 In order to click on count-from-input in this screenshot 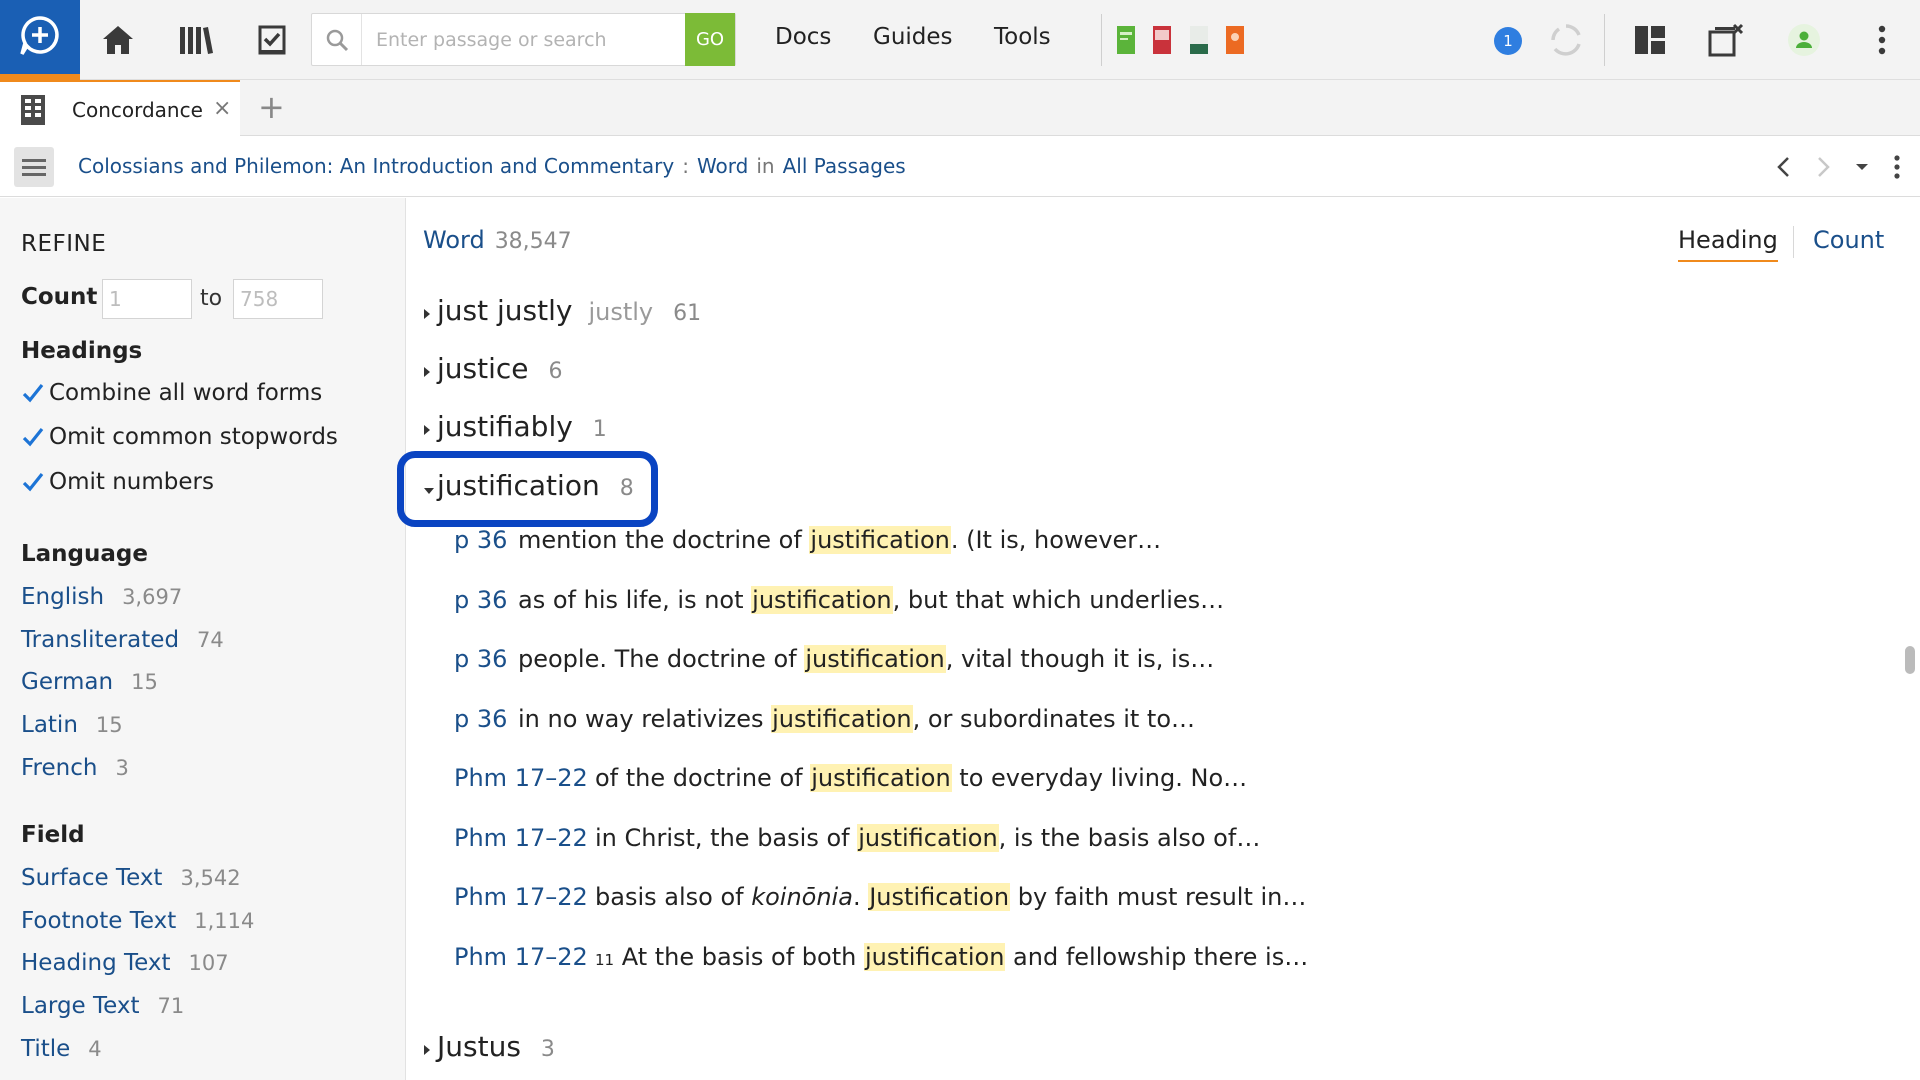, I will do `click(147, 299)`.